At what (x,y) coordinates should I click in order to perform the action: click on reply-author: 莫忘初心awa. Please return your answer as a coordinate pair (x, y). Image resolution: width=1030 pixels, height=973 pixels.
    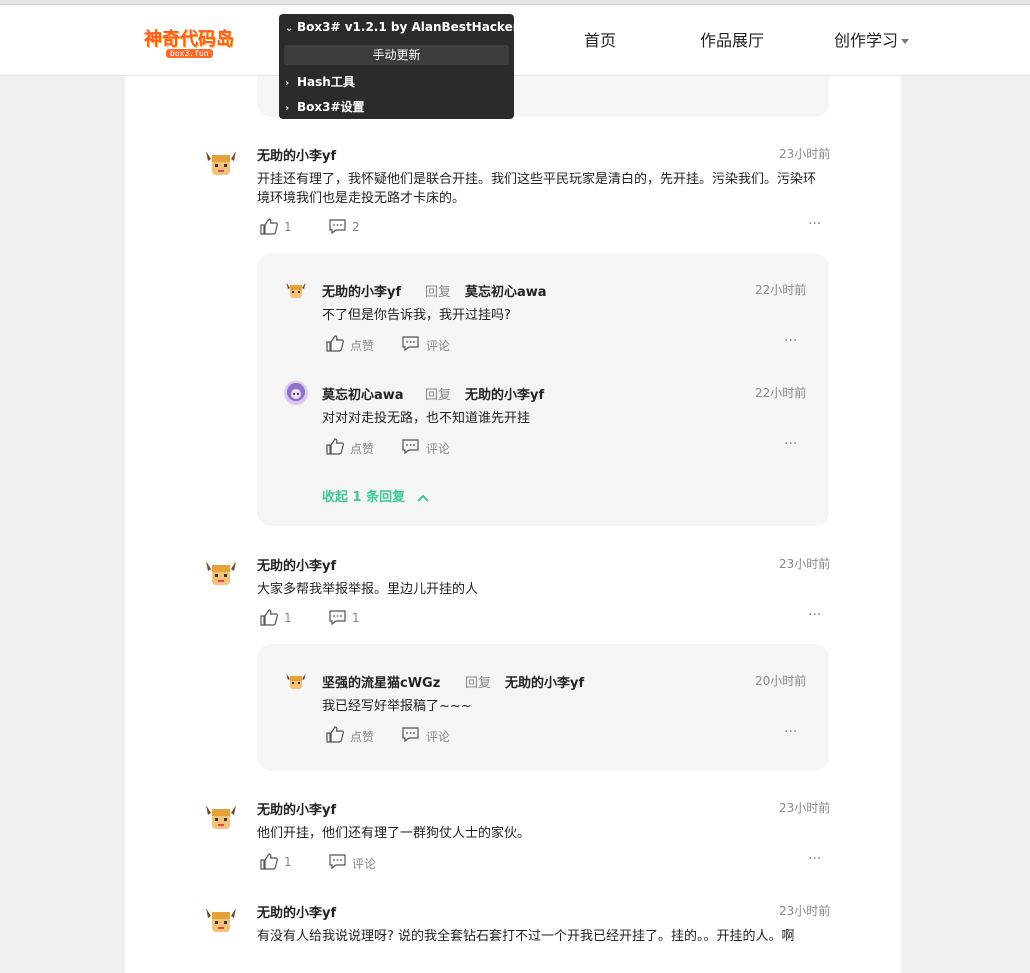
    Looking at the image, I should click on (363, 393).